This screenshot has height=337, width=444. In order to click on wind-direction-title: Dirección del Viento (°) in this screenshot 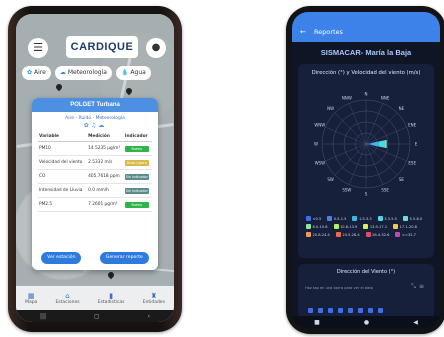, I will do `click(366, 272)`.